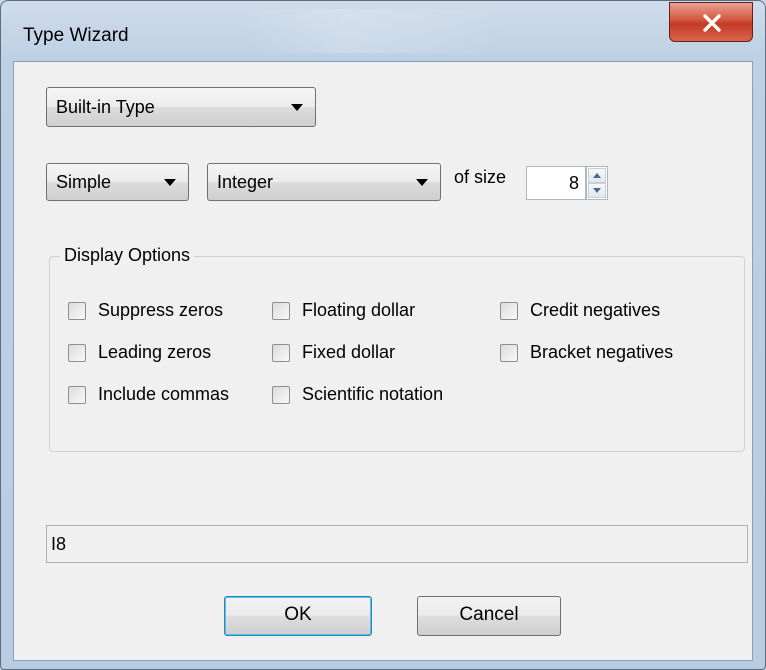  I want to click on kind-select: Simple, so click(117, 182).